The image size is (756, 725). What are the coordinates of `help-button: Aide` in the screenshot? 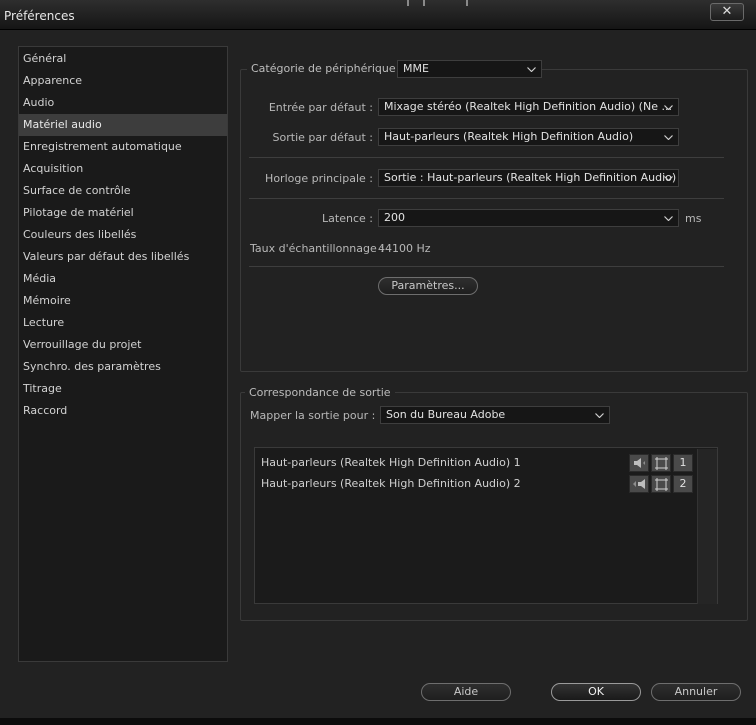 It's located at (466, 692).